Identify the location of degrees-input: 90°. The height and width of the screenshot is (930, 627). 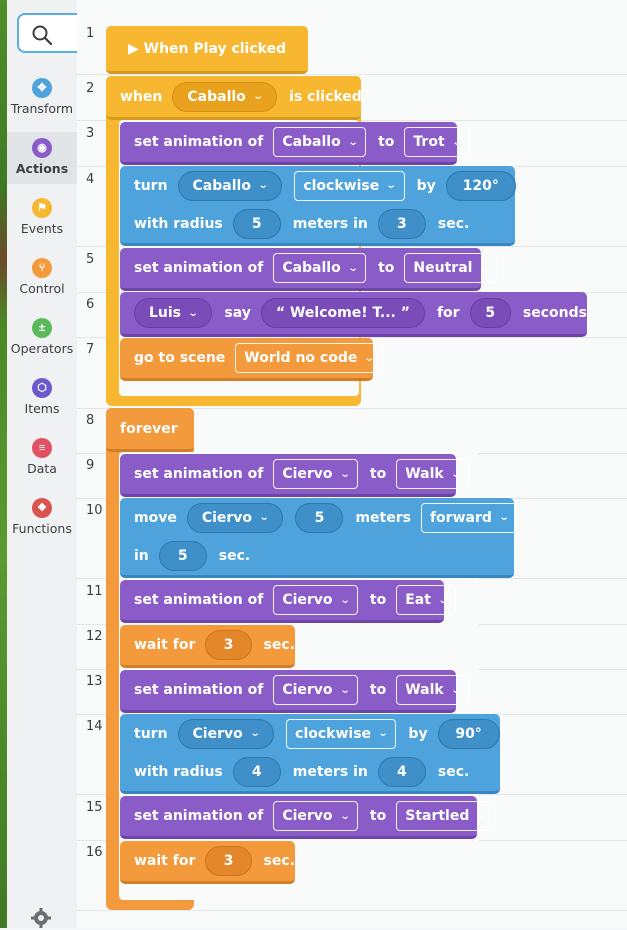
(468, 733).